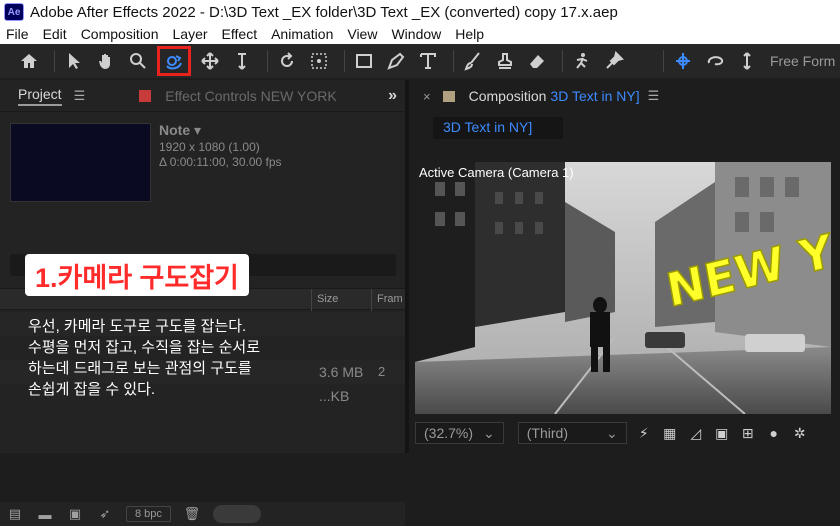 The image size is (840, 526). Describe the element at coordinates (242, 61) in the screenshot. I see `track-z-camera-icon` at that location.